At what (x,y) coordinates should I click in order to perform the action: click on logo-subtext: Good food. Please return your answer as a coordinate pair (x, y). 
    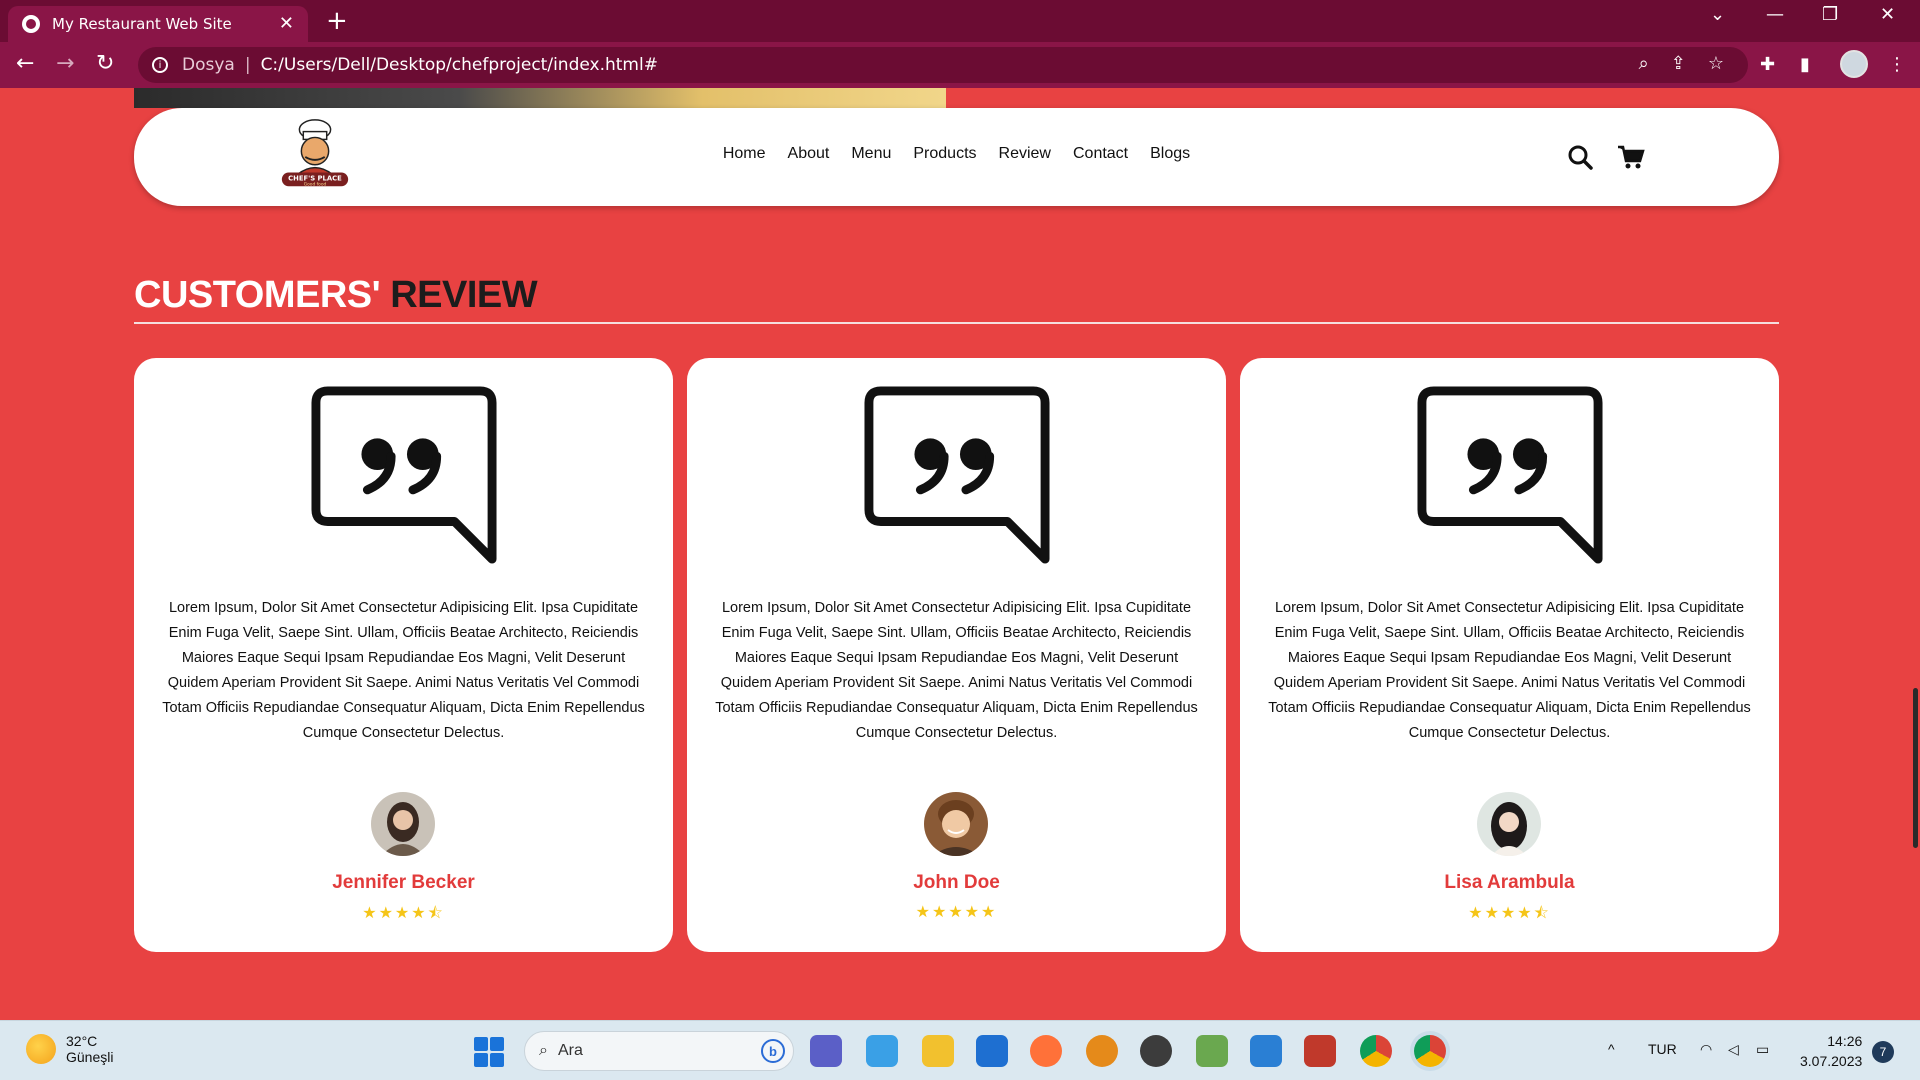
    Looking at the image, I should click on (315, 185).